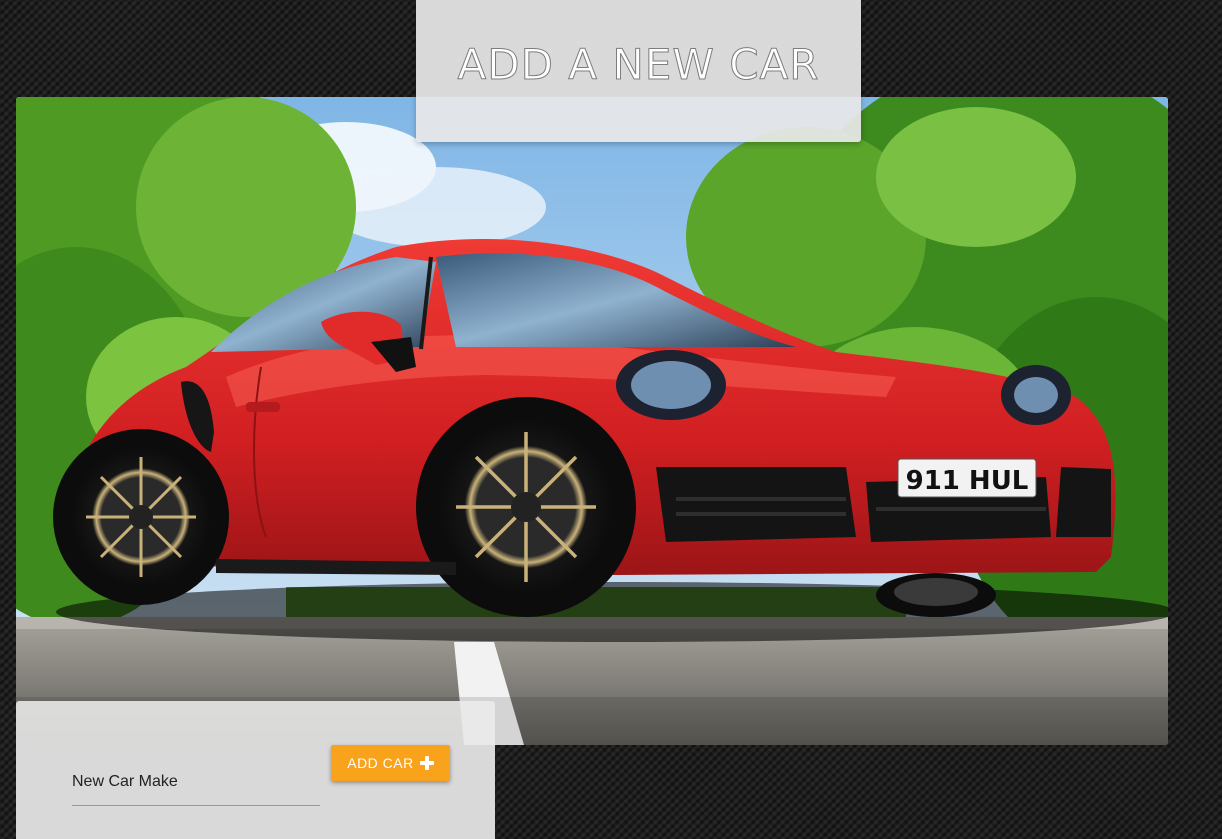 The height and width of the screenshot is (839, 1222). I want to click on plus-icon, so click(426, 763).